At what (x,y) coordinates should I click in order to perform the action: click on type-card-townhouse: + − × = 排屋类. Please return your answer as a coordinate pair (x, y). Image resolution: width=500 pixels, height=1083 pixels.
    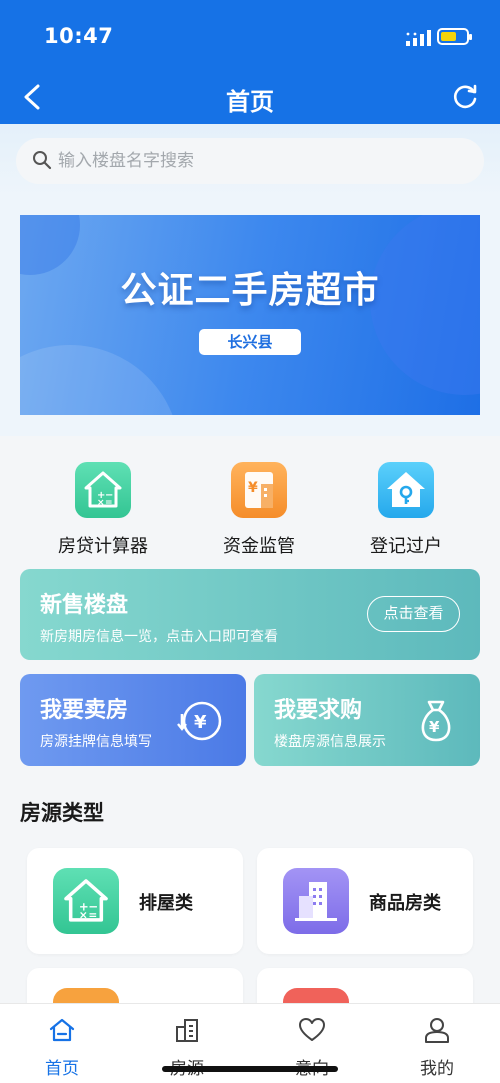
    Looking at the image, I should click on (135, 901).